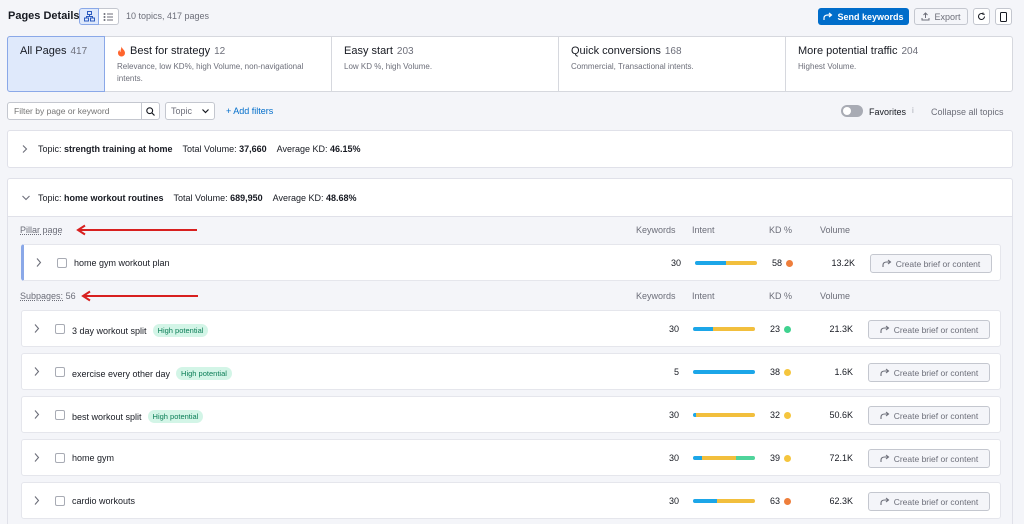 The image size is (1024, 524). Describe the element at coordinates (1003, 16) in the screenshot. I see `mobile-view-button` at that location.